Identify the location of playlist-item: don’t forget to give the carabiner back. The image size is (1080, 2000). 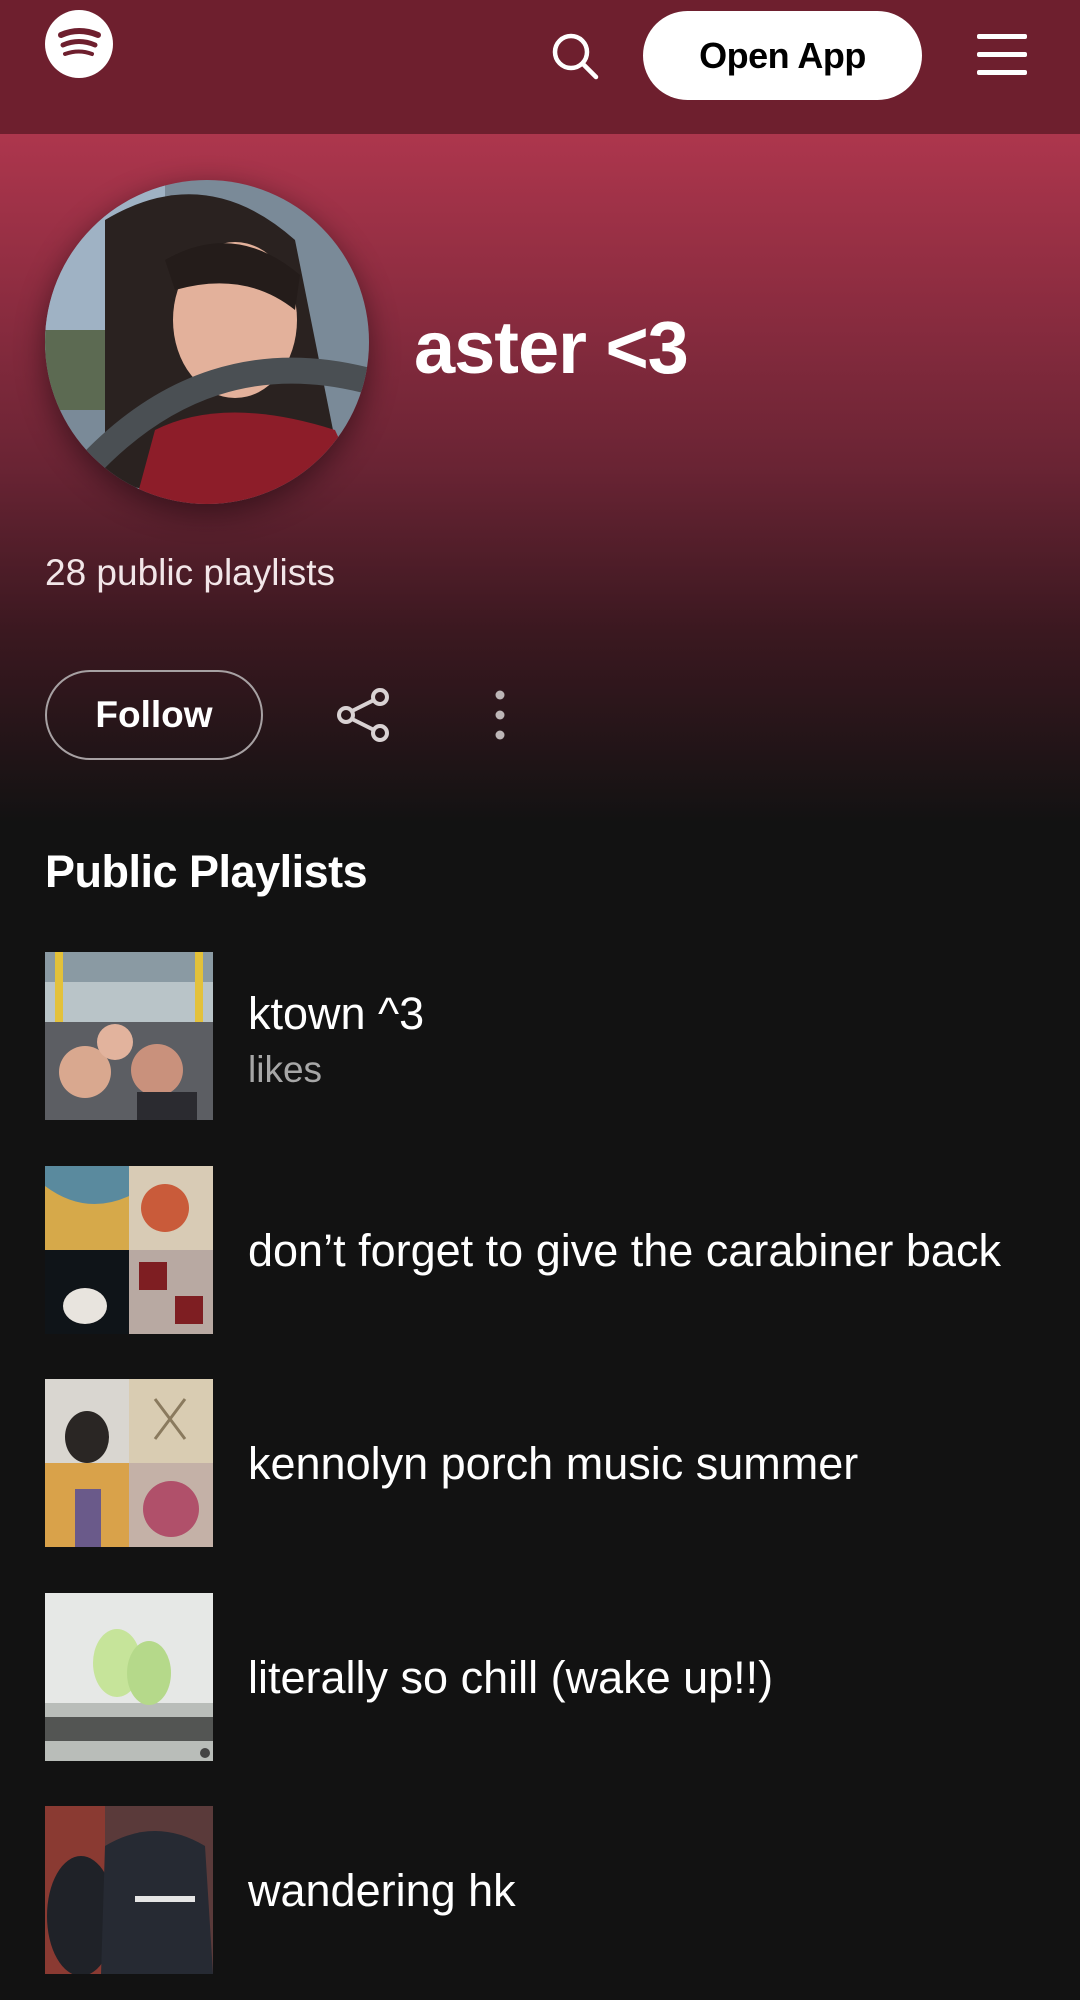
(545, 1250).